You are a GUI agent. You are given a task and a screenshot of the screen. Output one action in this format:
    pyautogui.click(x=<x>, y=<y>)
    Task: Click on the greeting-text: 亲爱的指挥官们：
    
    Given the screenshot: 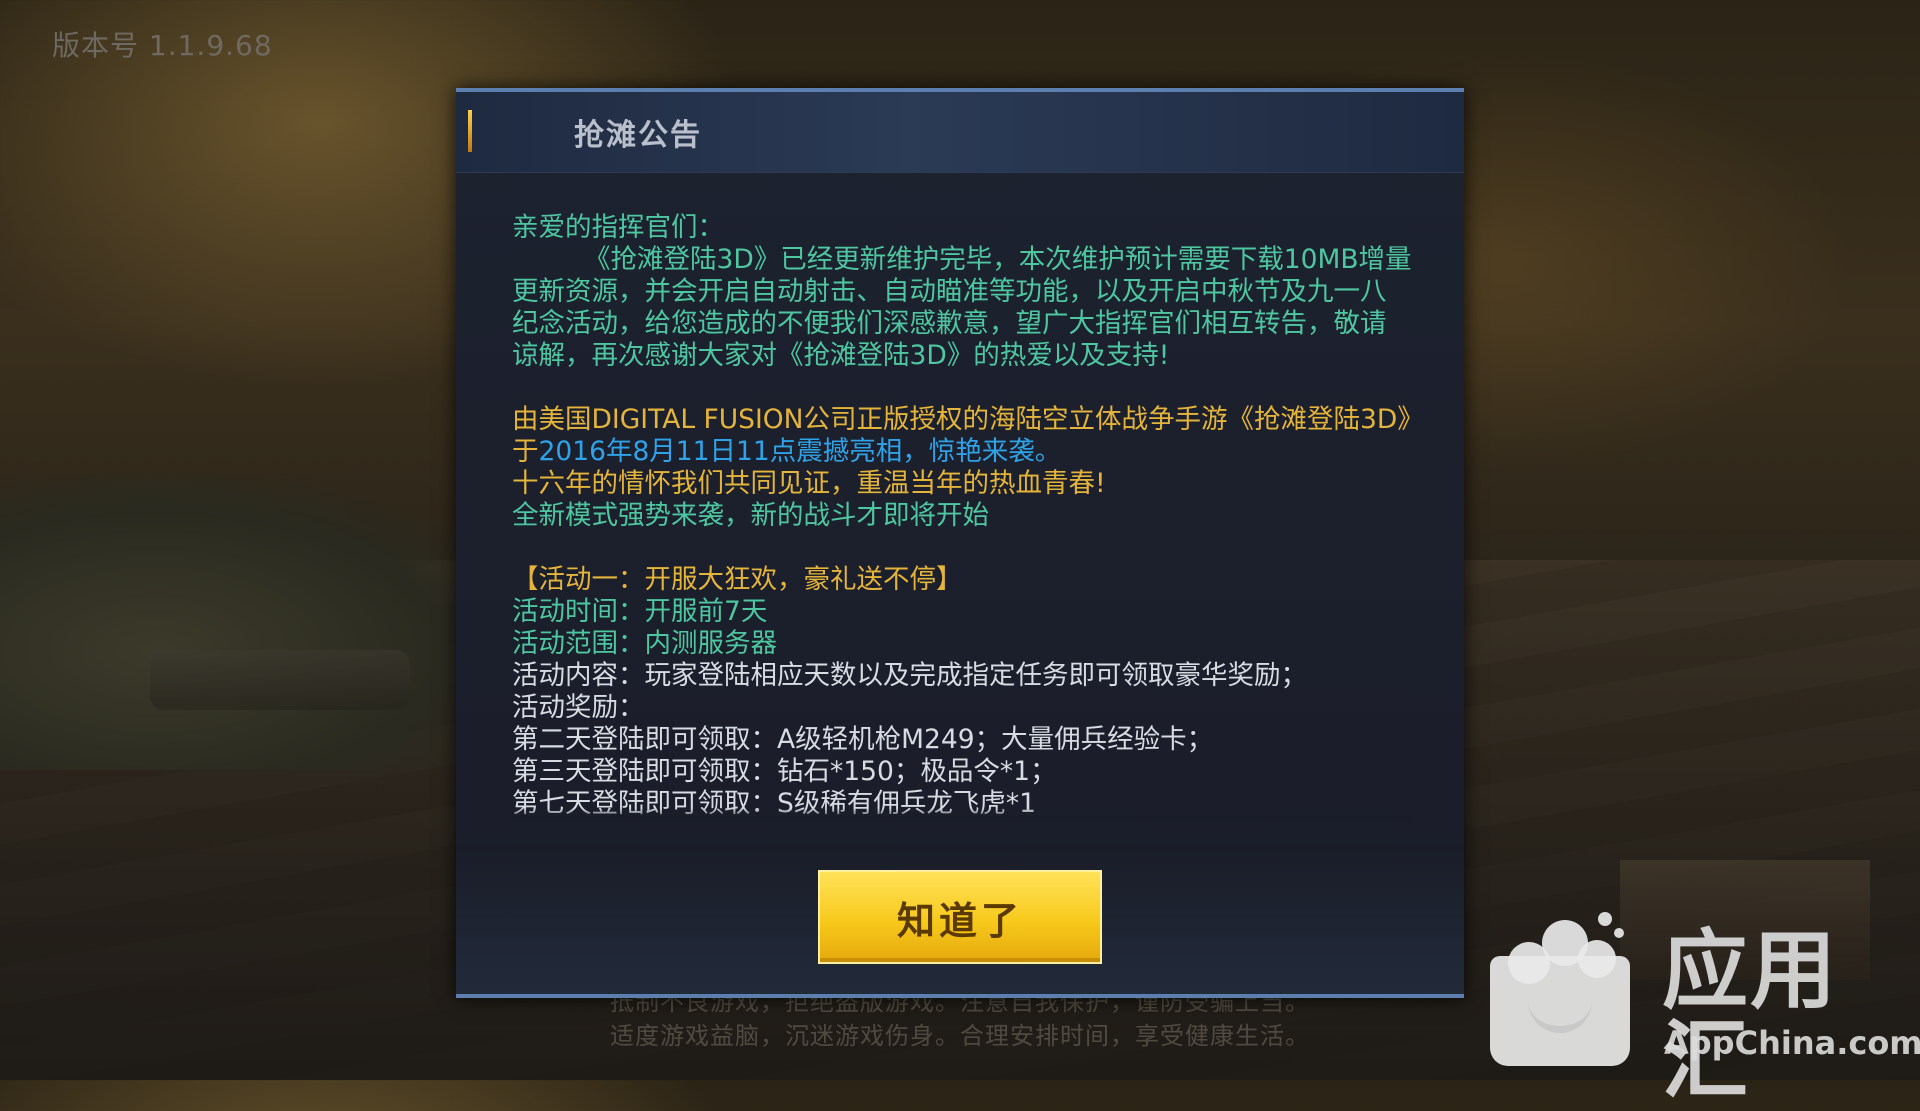 What is the action you would take?
    pyautogui.click(x=618, y=227)
    